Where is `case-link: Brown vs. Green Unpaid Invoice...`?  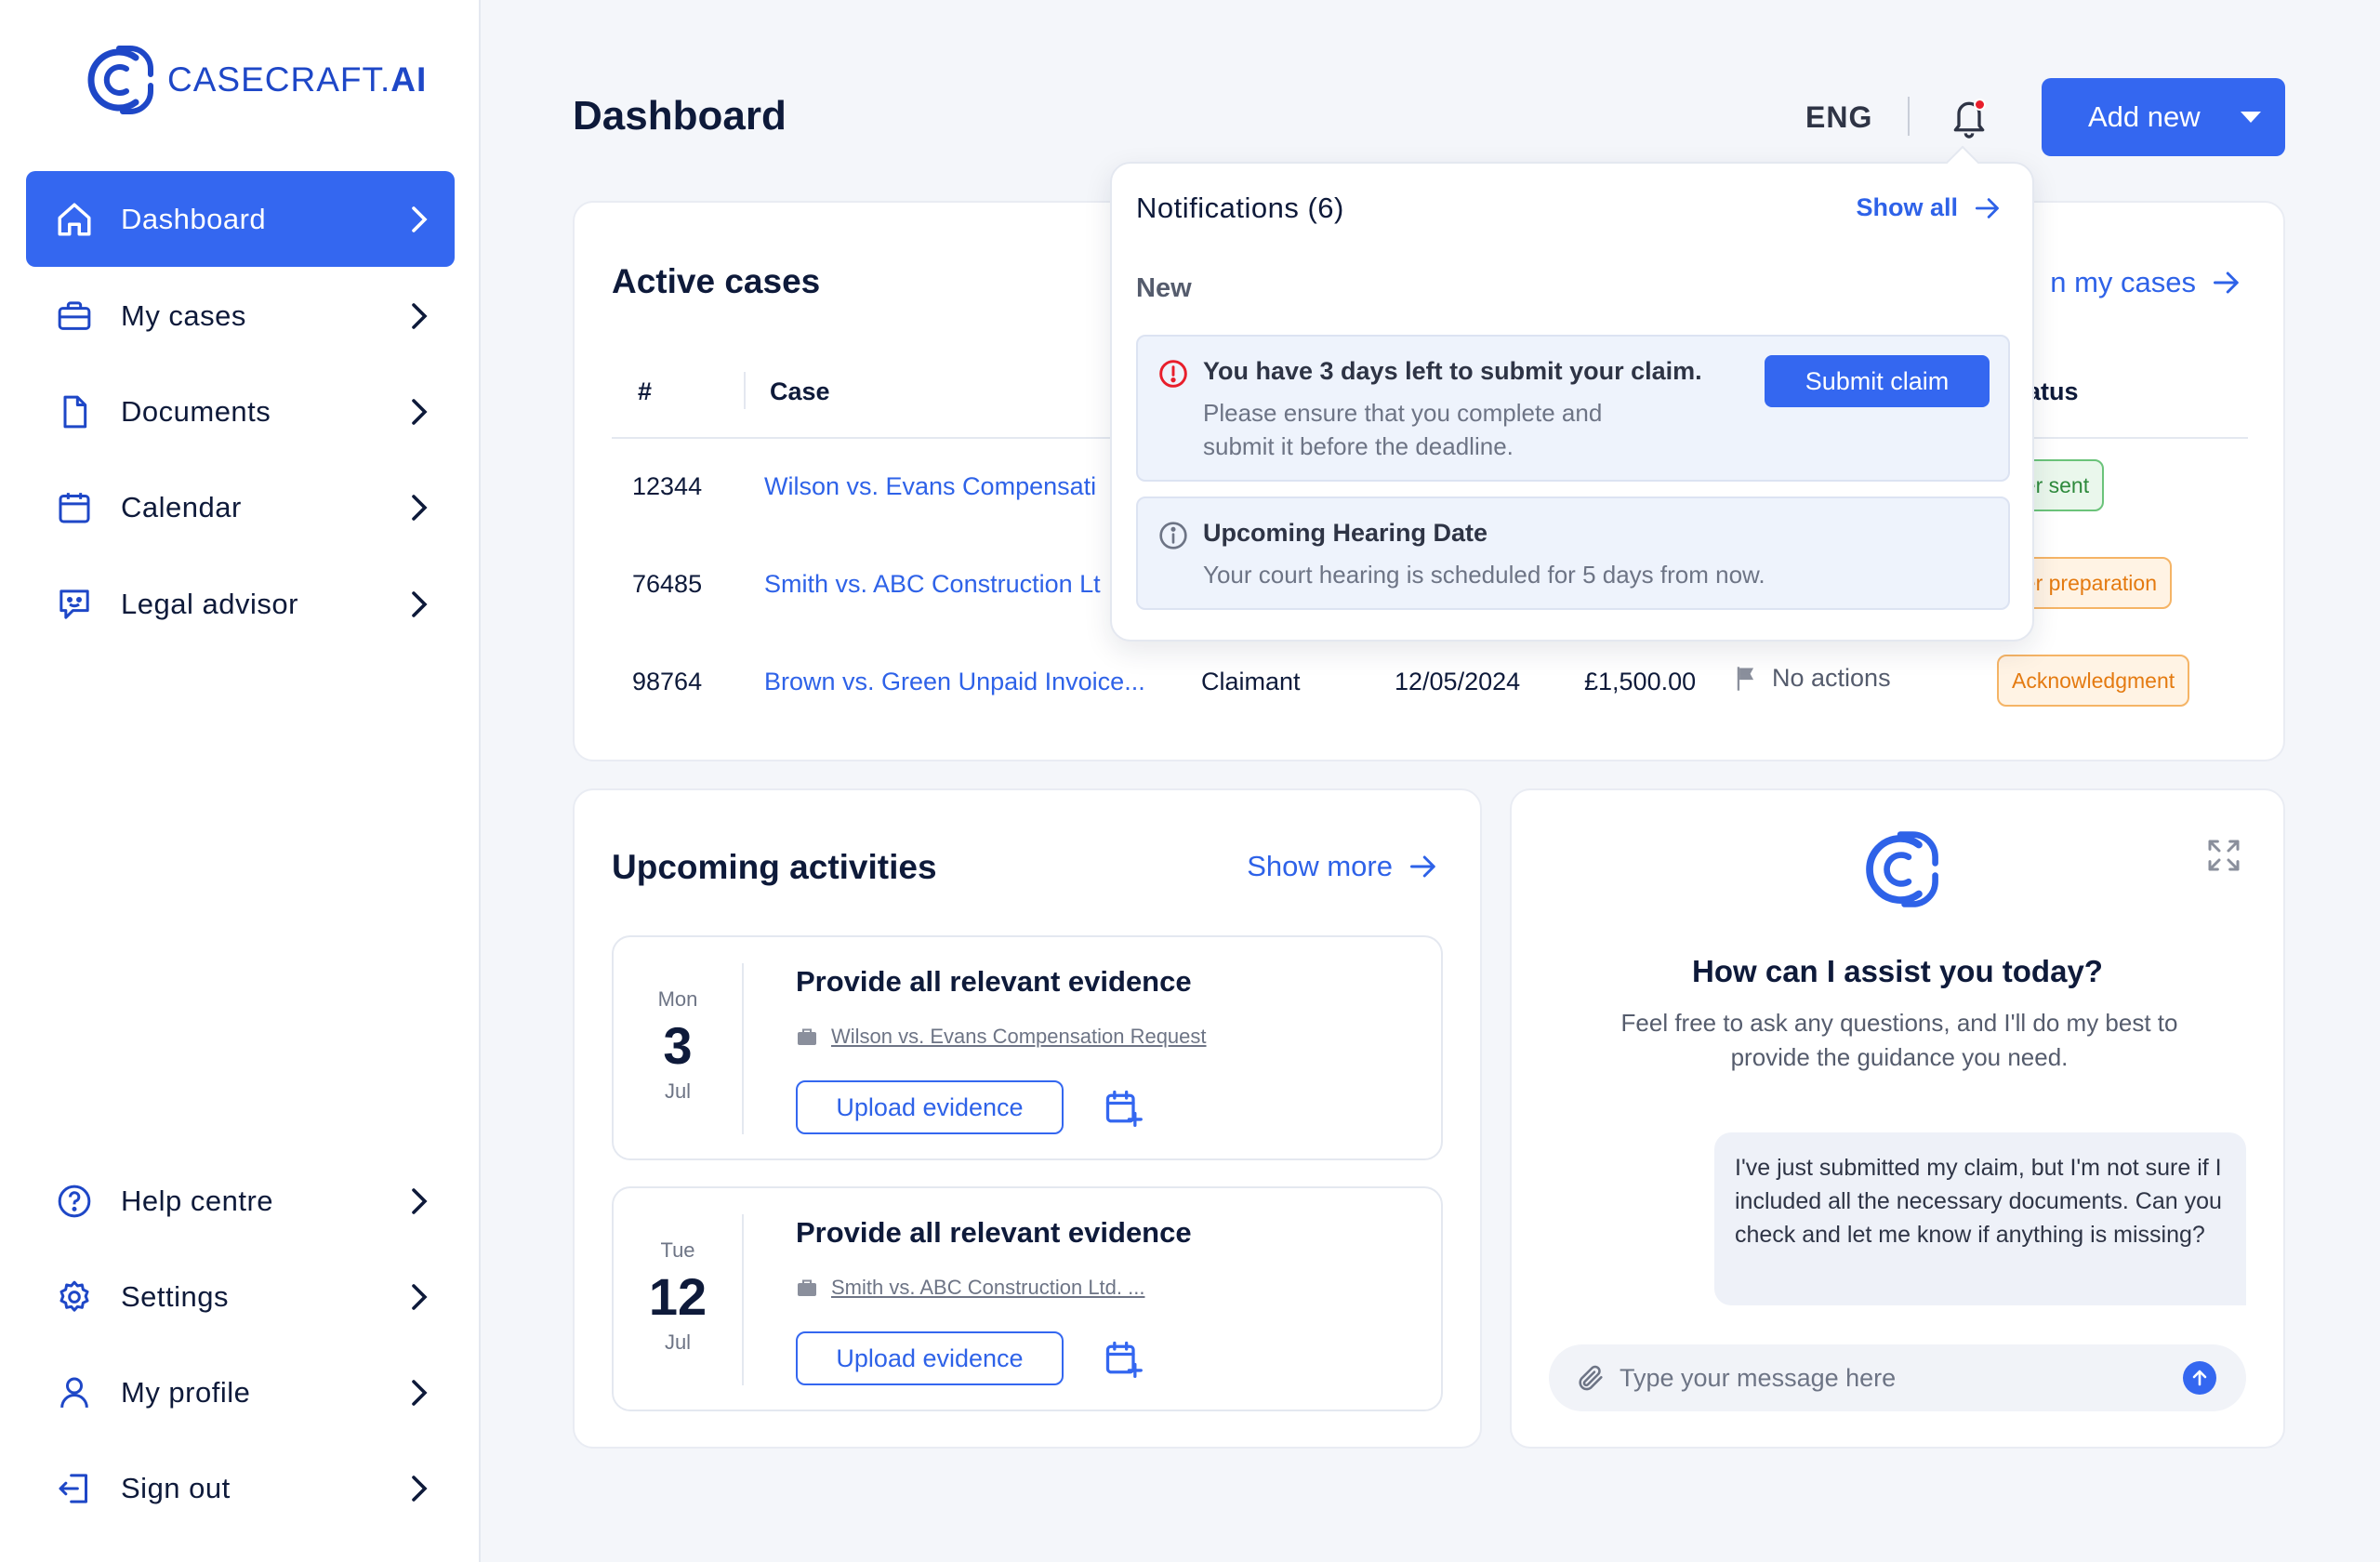 case-link: Brown vs. Green Unpaid Invoice... is located at coordinates (954, 682).